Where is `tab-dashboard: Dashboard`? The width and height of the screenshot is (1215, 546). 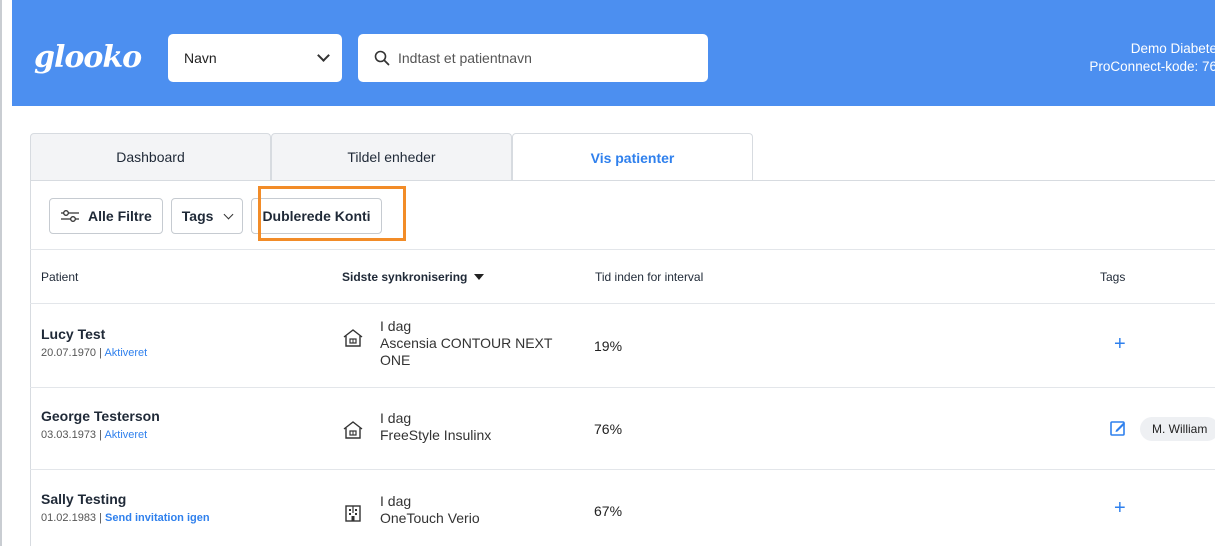
tab-dashboard: Dashboard is located at coordinates (150, 156).